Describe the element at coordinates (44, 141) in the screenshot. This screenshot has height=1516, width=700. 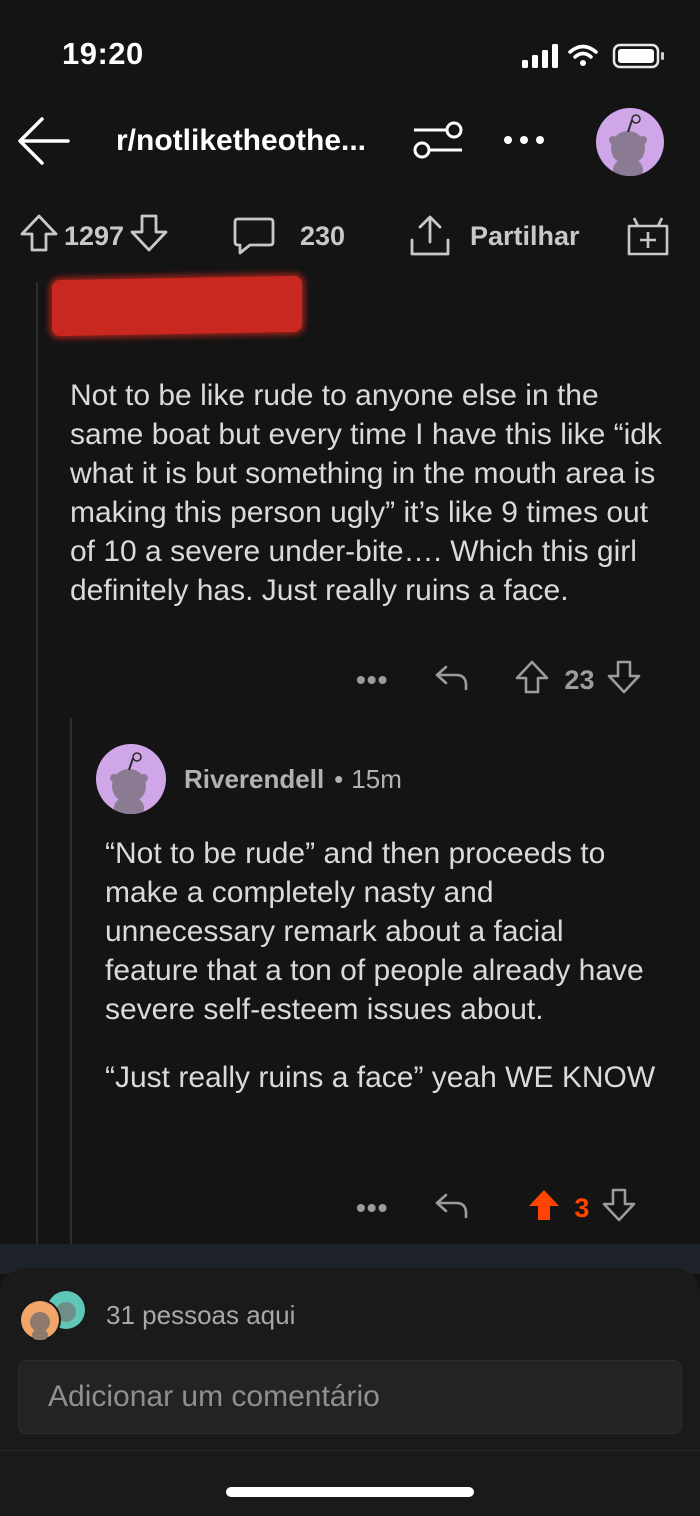
I see `arrow-left-icon` at that location.